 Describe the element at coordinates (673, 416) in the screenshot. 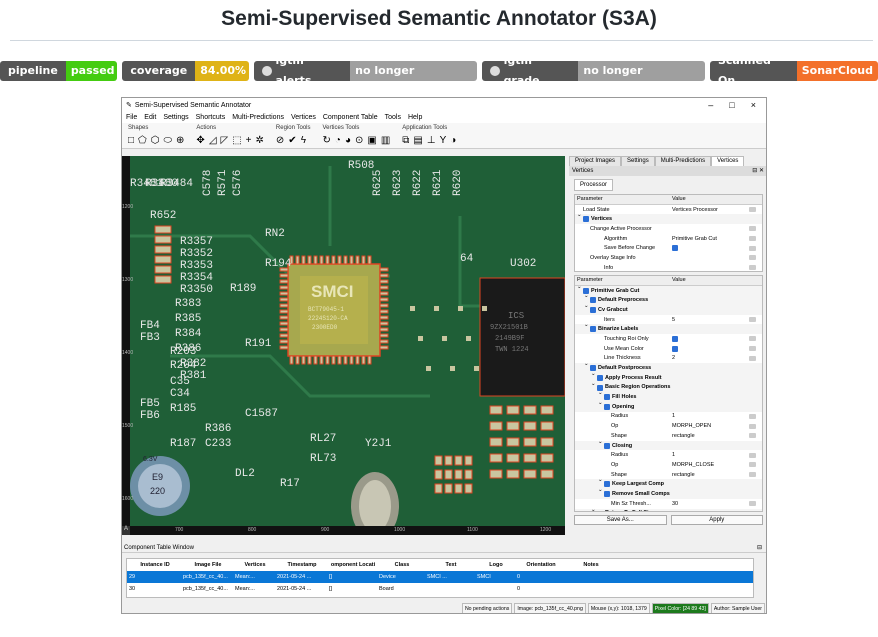

I see `param-value: 1` at that location.